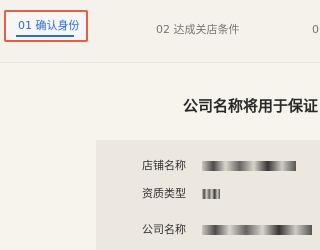 Image resolution: width=320 pixels, height=250 pixels. Describe the element at coordinates (45, 36) in the screenshot. I see `active-step-underline` at that location.